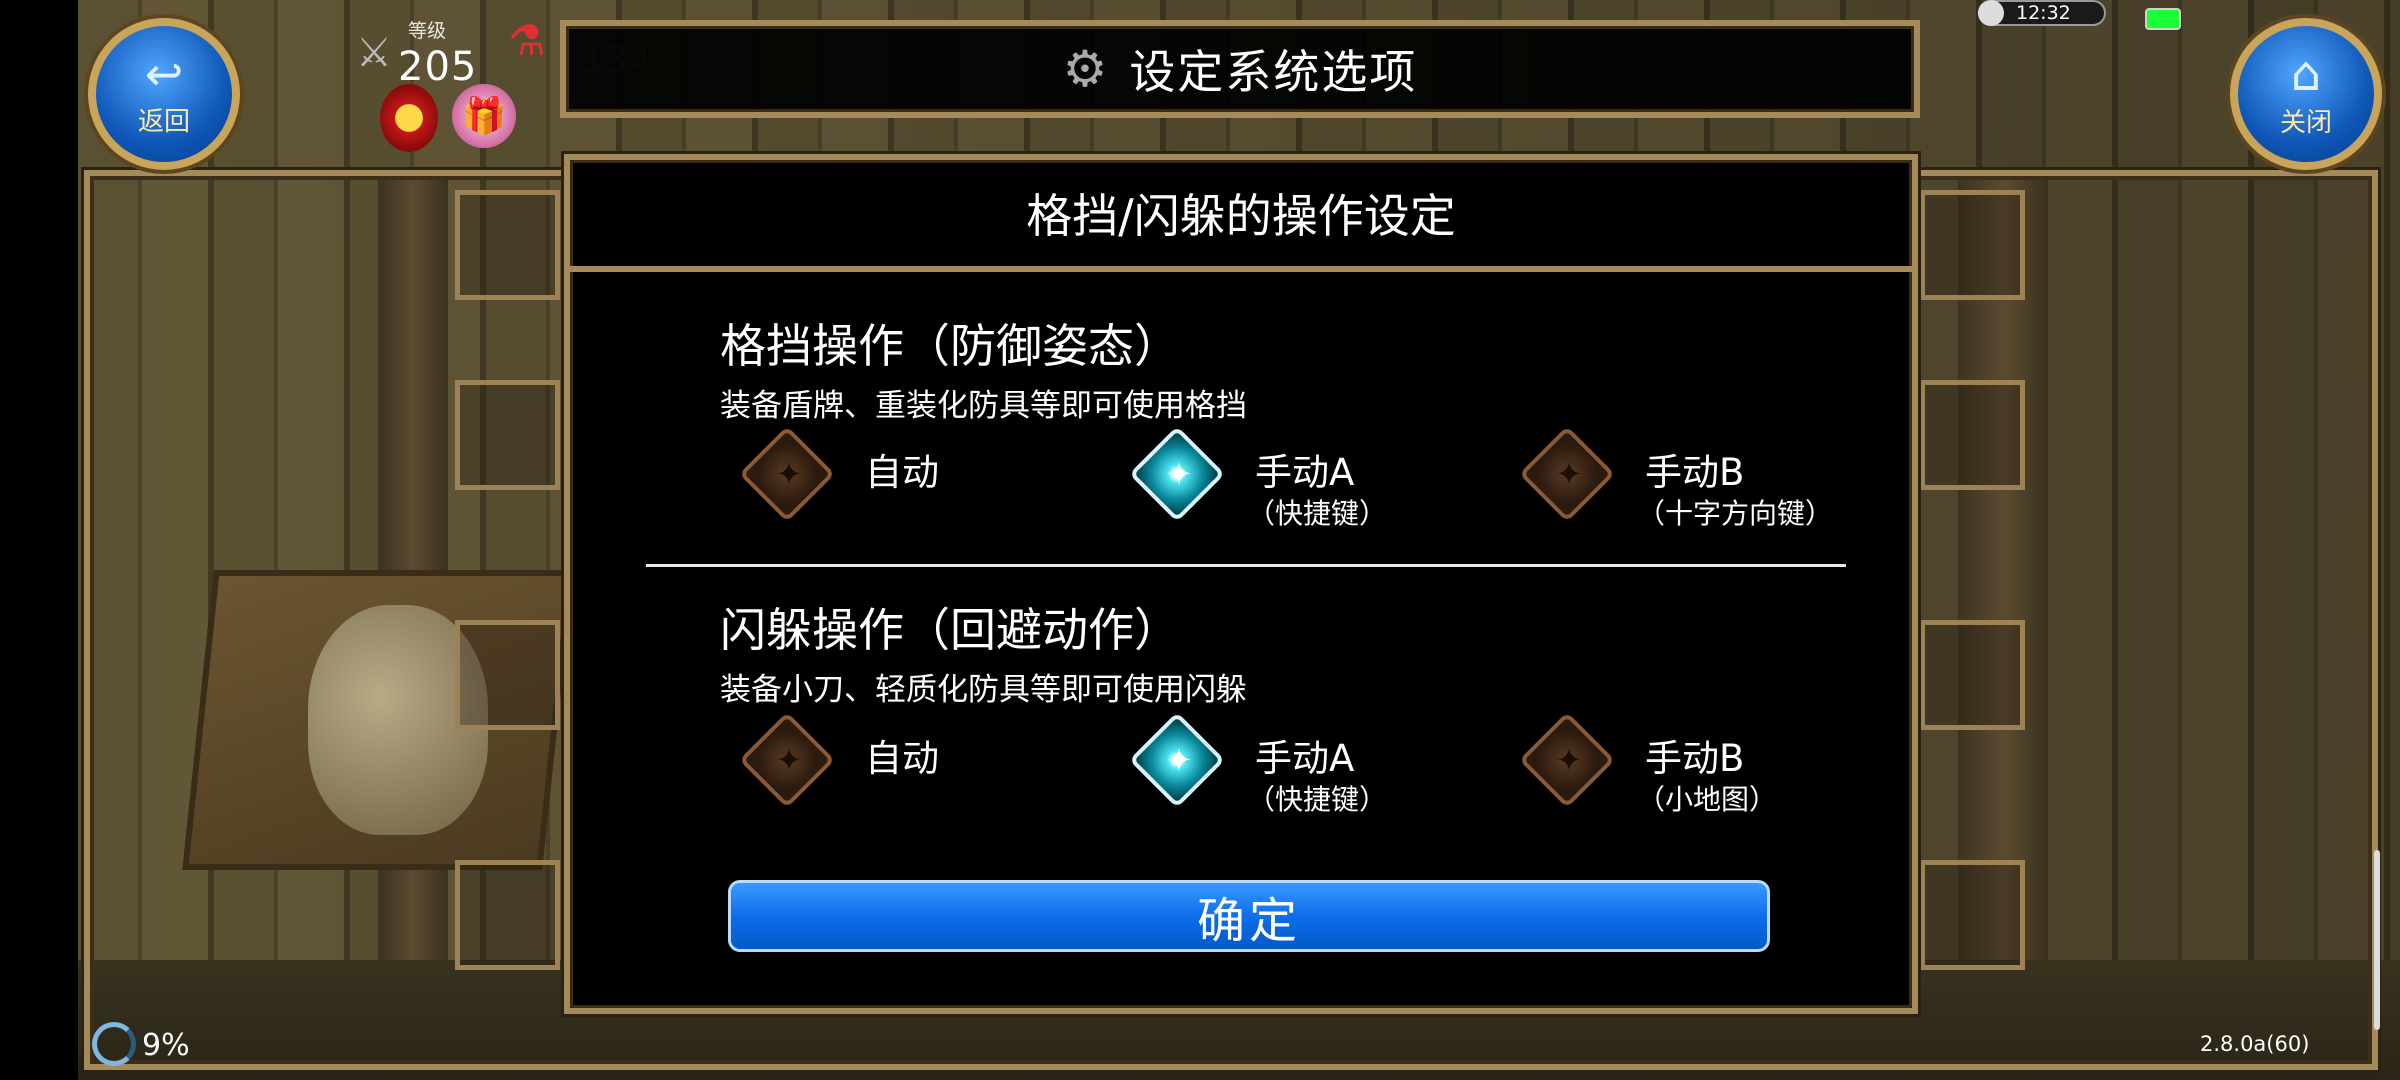  Describe the element at coordinates (1991, 13) in the screenshot. I see `clock-icon` at that location.